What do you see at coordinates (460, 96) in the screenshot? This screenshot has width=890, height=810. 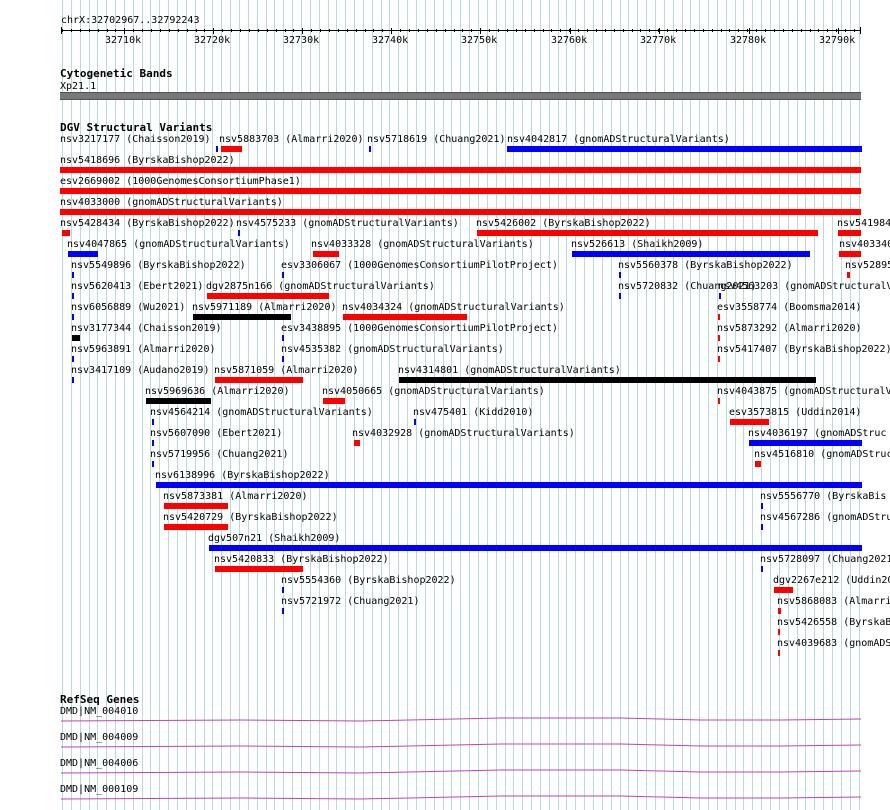 I see `cytoband-bar` at bounding box center [460, 96].